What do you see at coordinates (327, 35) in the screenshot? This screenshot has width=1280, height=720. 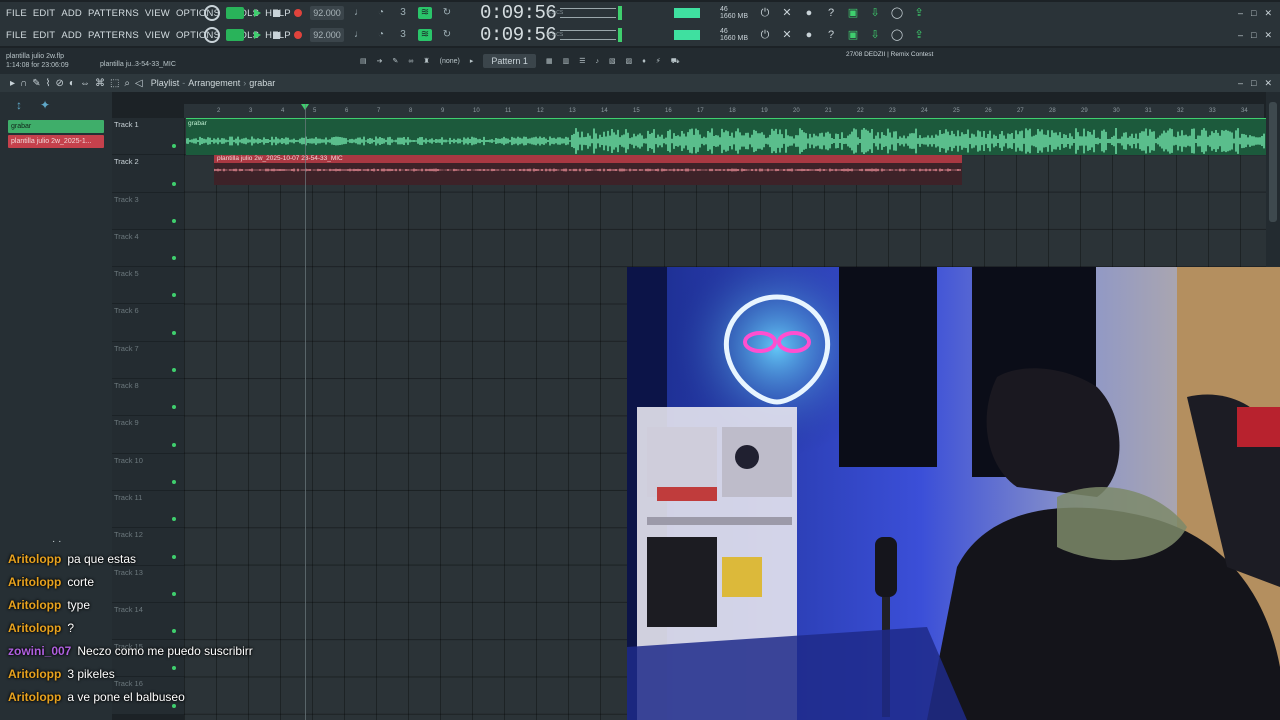 I see `tempo-display: 92.000` at bounding box center [327, 35].